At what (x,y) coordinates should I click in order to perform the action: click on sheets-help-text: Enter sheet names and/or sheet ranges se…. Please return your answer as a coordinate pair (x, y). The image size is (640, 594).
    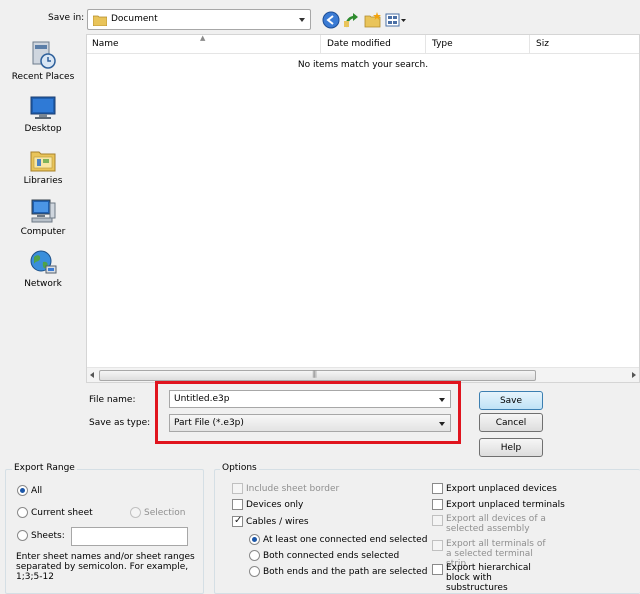
    Looking at the image, I should click on (105, 567).